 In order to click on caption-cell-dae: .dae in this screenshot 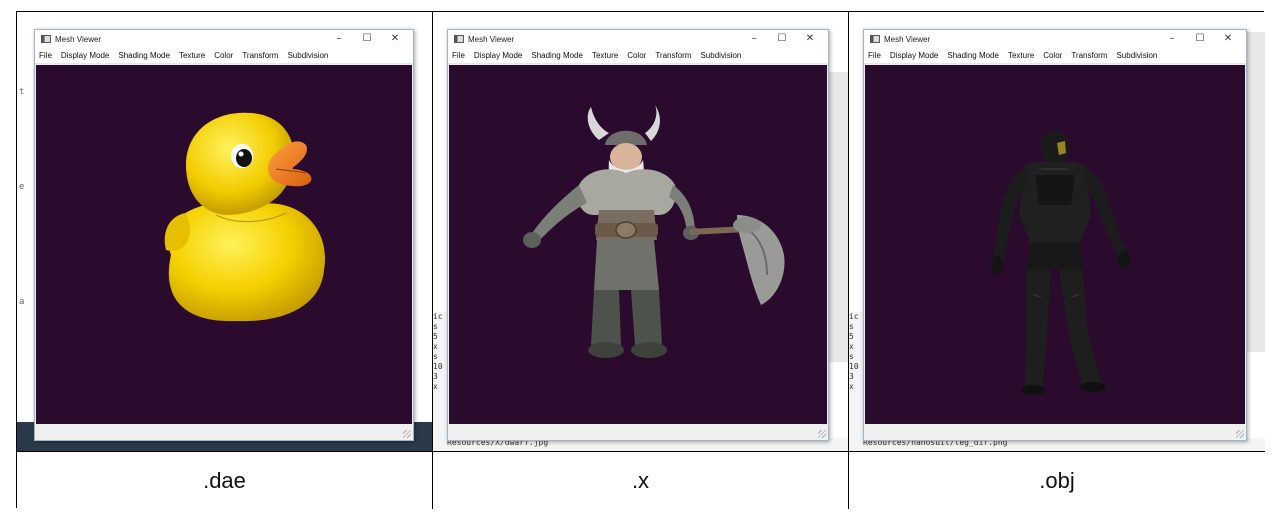, I will do `click(225, 480)`.